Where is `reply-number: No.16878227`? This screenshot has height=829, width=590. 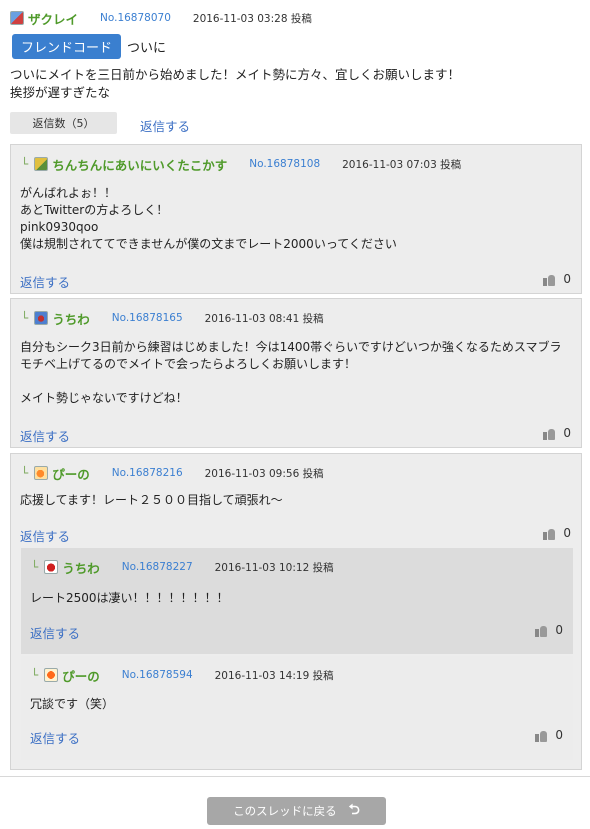
reply-number: No.16878227 is located at coordinates (157, 567).